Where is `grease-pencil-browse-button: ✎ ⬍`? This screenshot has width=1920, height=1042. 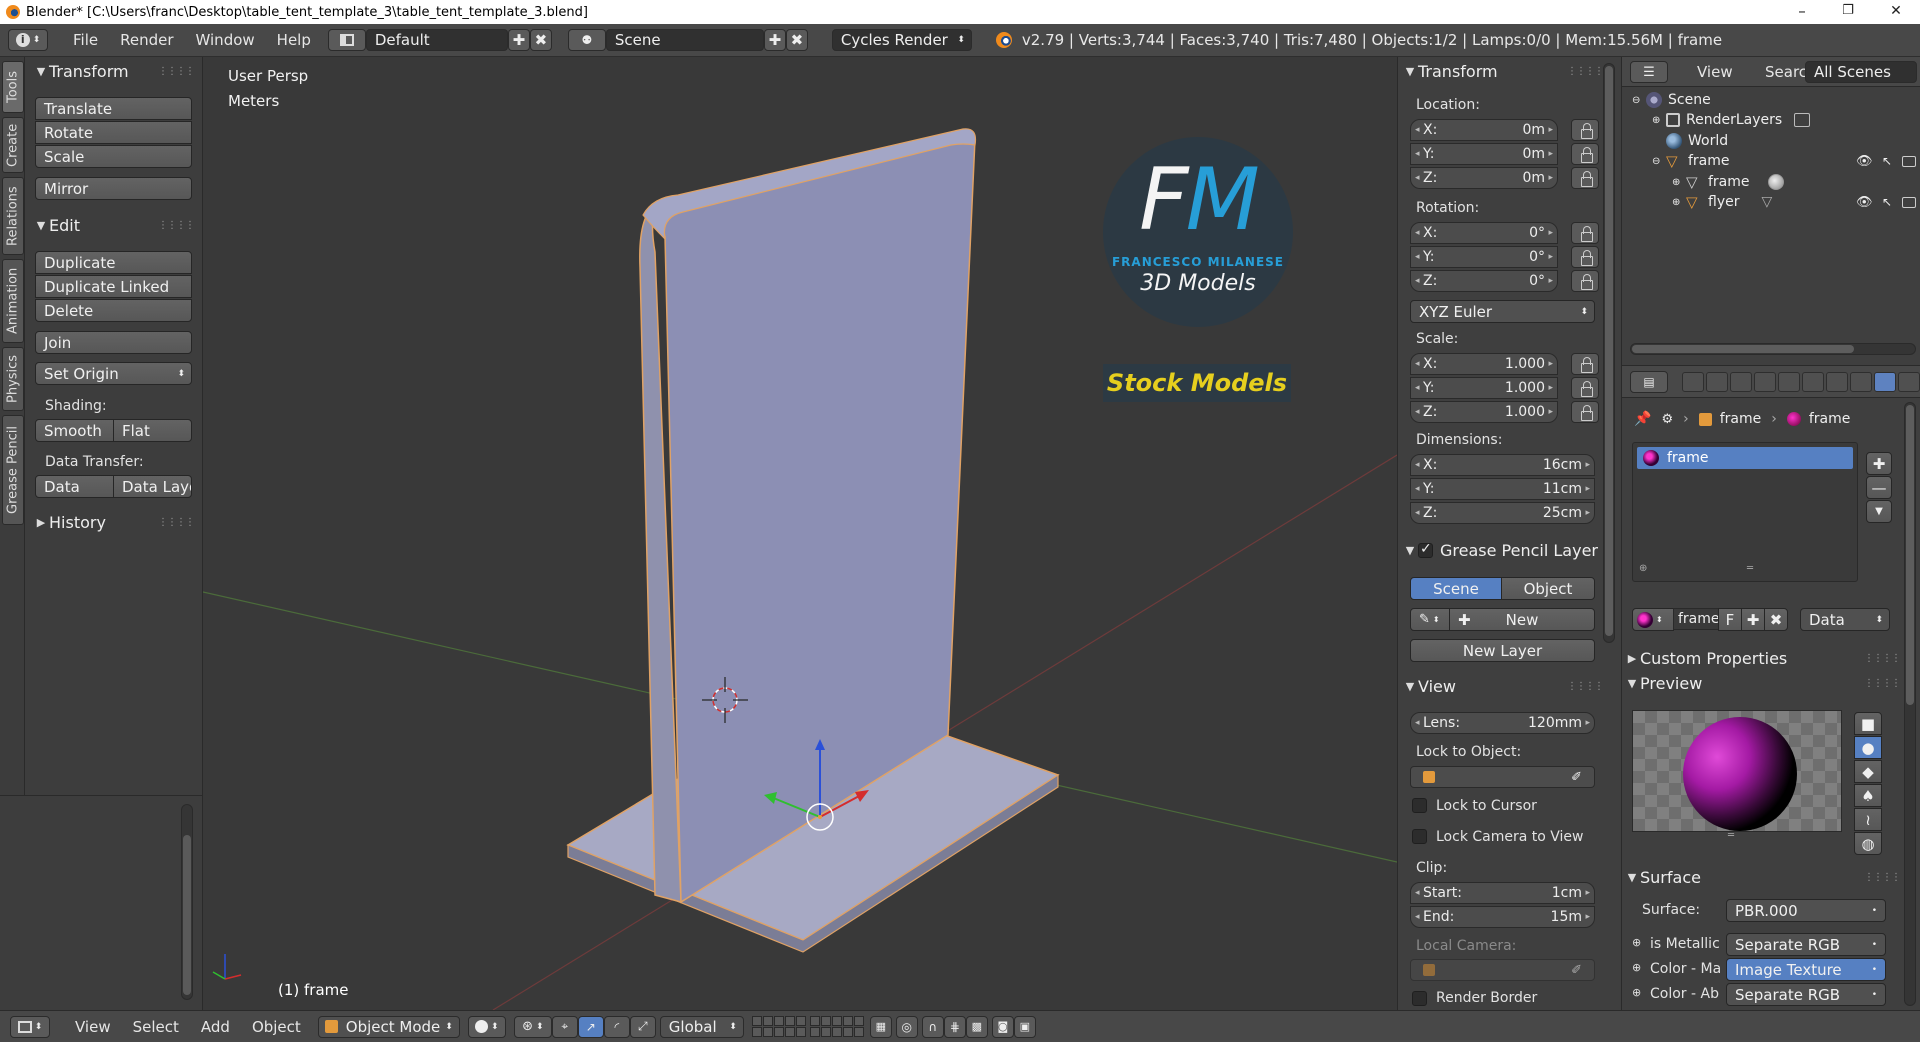 grease-pencil-browse-button: ✎ ⬍ is located at coordinates (1430, 619).